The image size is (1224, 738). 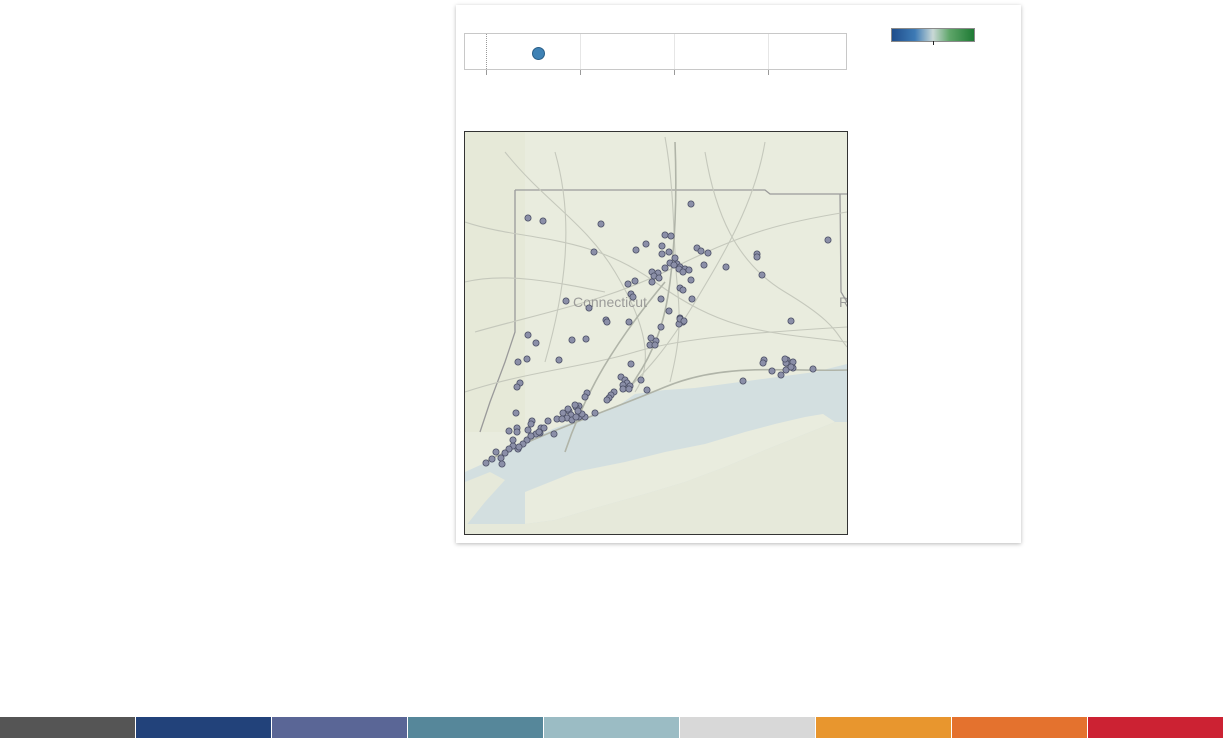 I want to click on strip-gridline, so click(x=768, y=51).